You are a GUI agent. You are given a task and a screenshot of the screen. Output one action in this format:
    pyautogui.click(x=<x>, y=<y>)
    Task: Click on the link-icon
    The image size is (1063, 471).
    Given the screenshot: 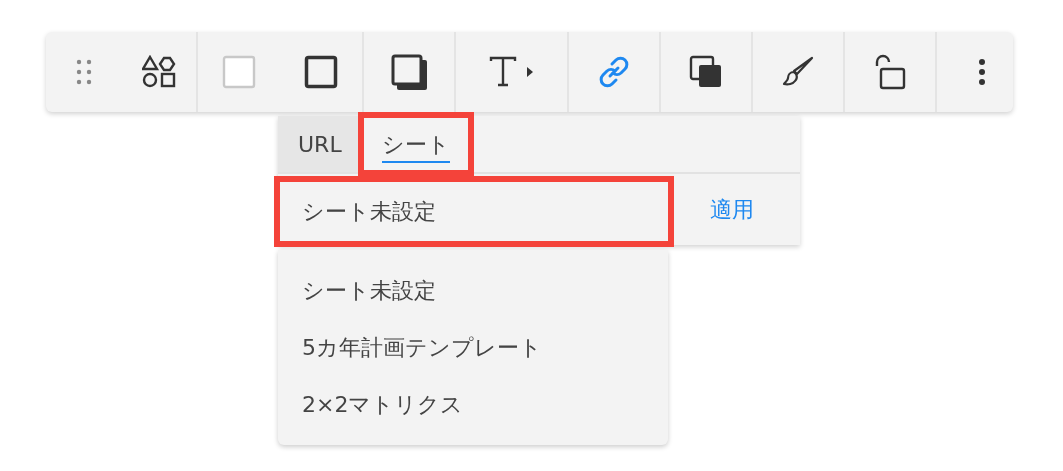 What is the action you would take?
    pyautogui.click(x=614, y=72)
    